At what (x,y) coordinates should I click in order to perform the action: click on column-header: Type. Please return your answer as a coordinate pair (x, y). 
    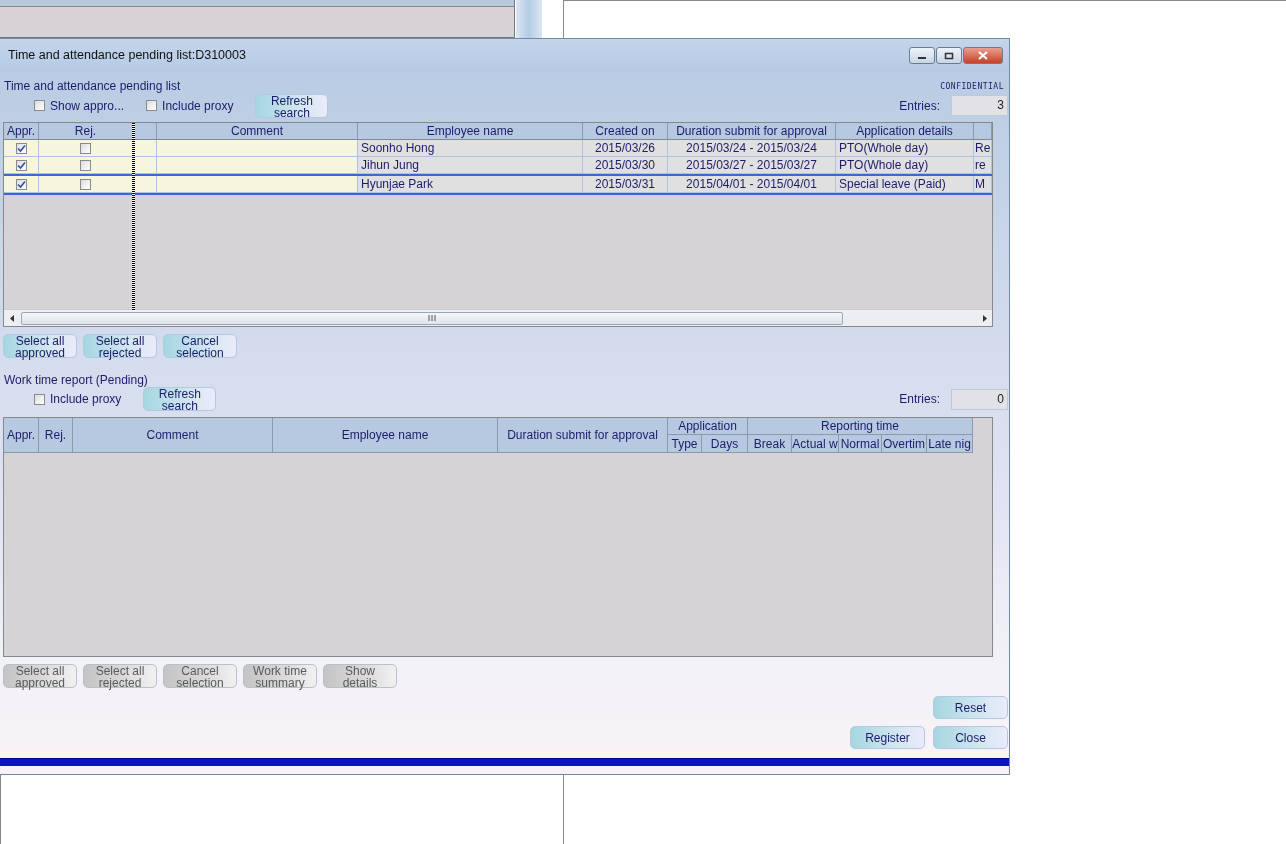
    Looking at the image, I should click on (685, 444).